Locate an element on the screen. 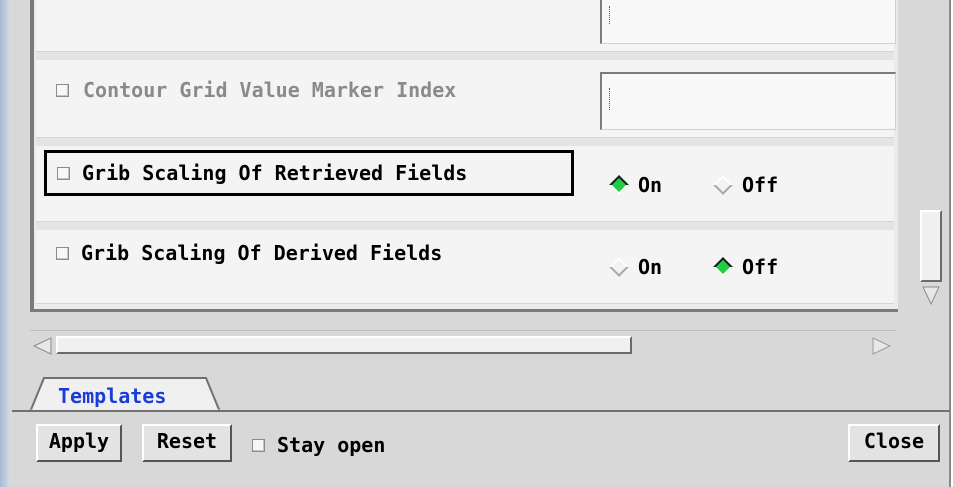 This screenshot has height=487, width=953. stay-open-option: Stay open is located at coordinates (318, 445).